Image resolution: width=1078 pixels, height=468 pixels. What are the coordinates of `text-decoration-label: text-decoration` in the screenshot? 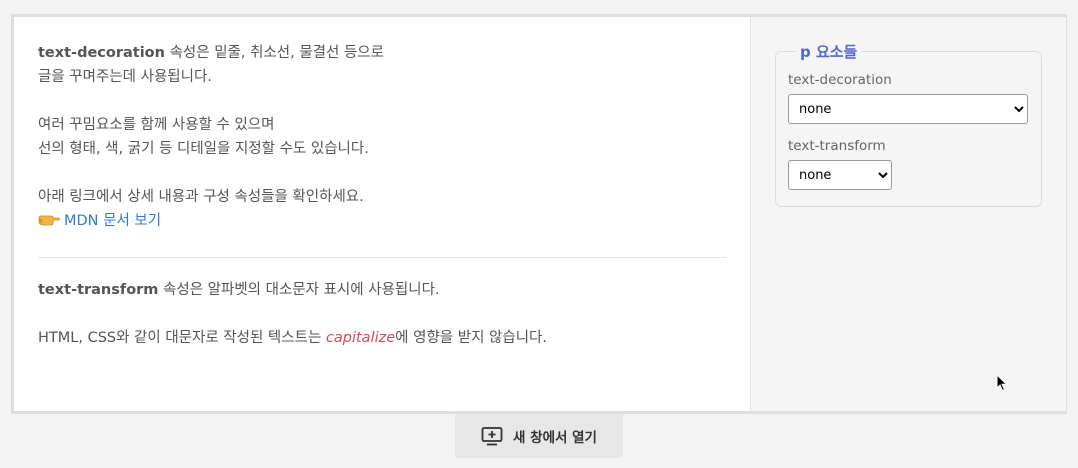 It's located at (840, 80).